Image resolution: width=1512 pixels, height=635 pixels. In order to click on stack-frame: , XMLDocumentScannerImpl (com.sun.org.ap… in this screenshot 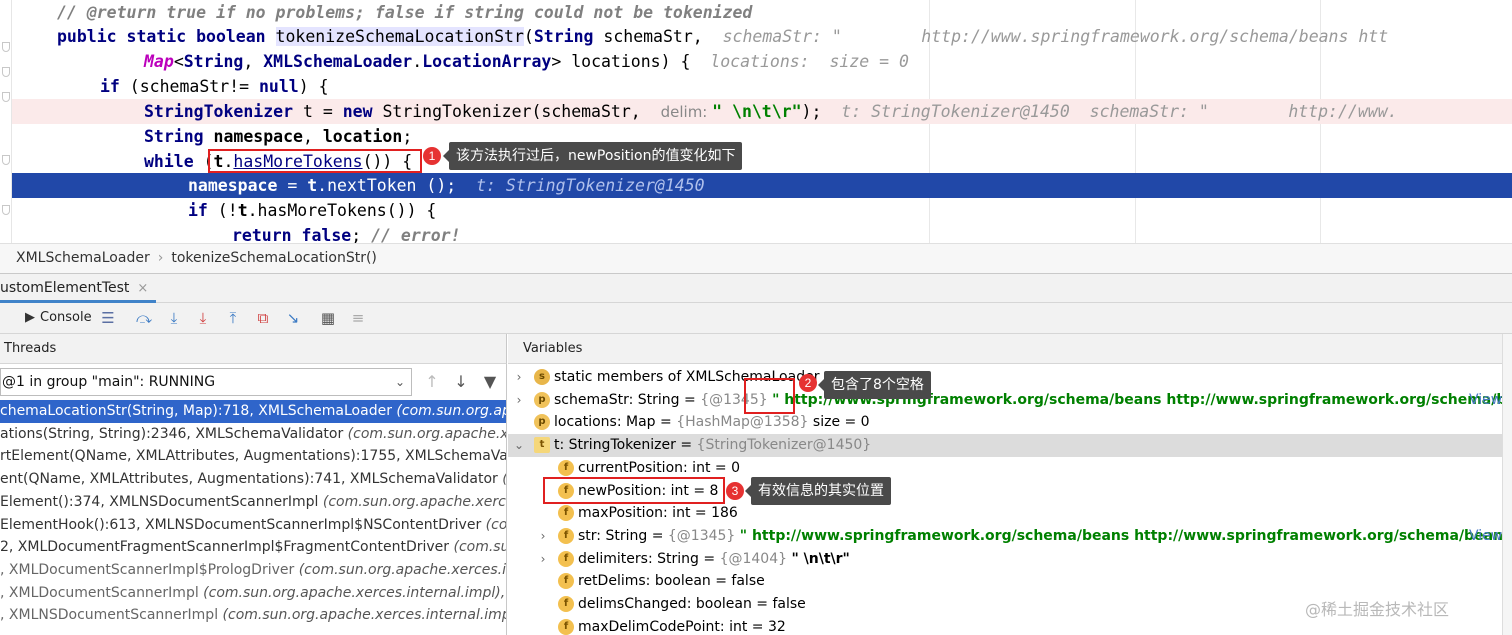, I will do `click(253, 593)`.